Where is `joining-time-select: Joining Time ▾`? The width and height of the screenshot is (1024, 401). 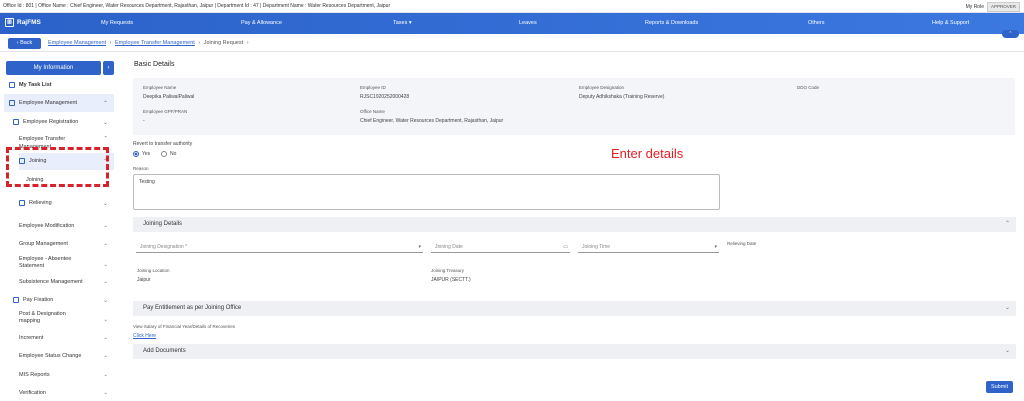
joining-time-select: Joining Time ▾ is located at coordinates (648, 247).